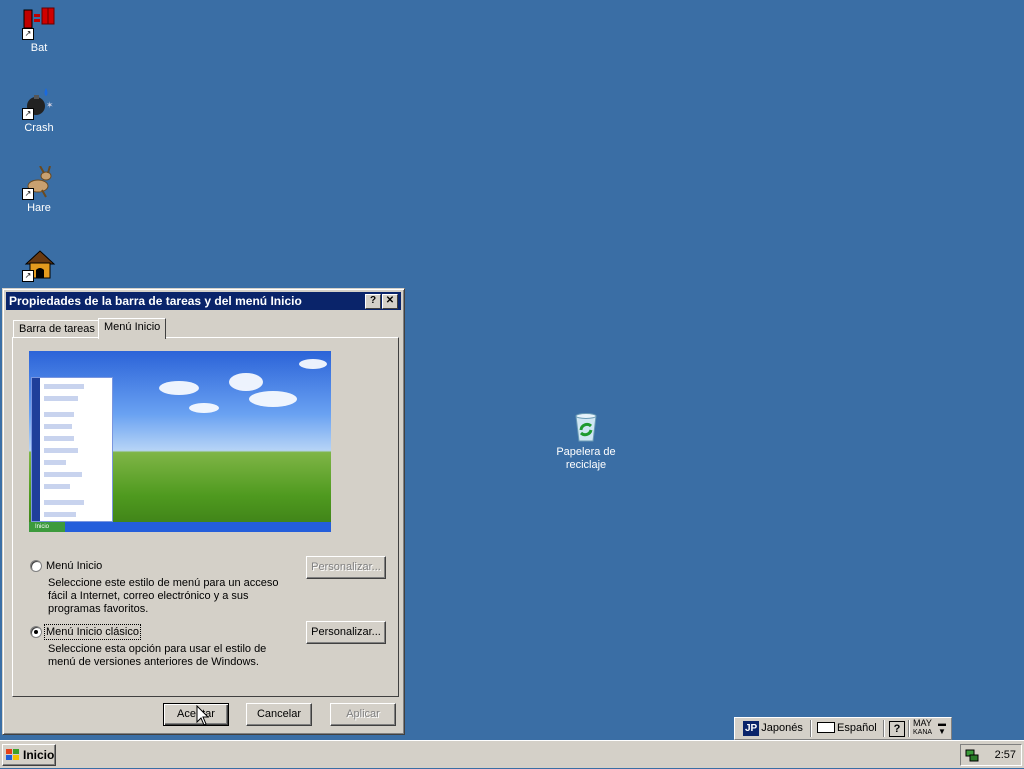 This screenshot has height=769, width=1024. I want to click on desktop-icon-label: Crash, so click(39, 128).